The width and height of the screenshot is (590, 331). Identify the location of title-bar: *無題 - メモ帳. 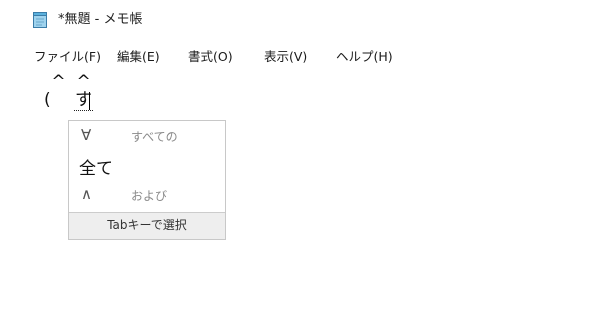
(295, 20).